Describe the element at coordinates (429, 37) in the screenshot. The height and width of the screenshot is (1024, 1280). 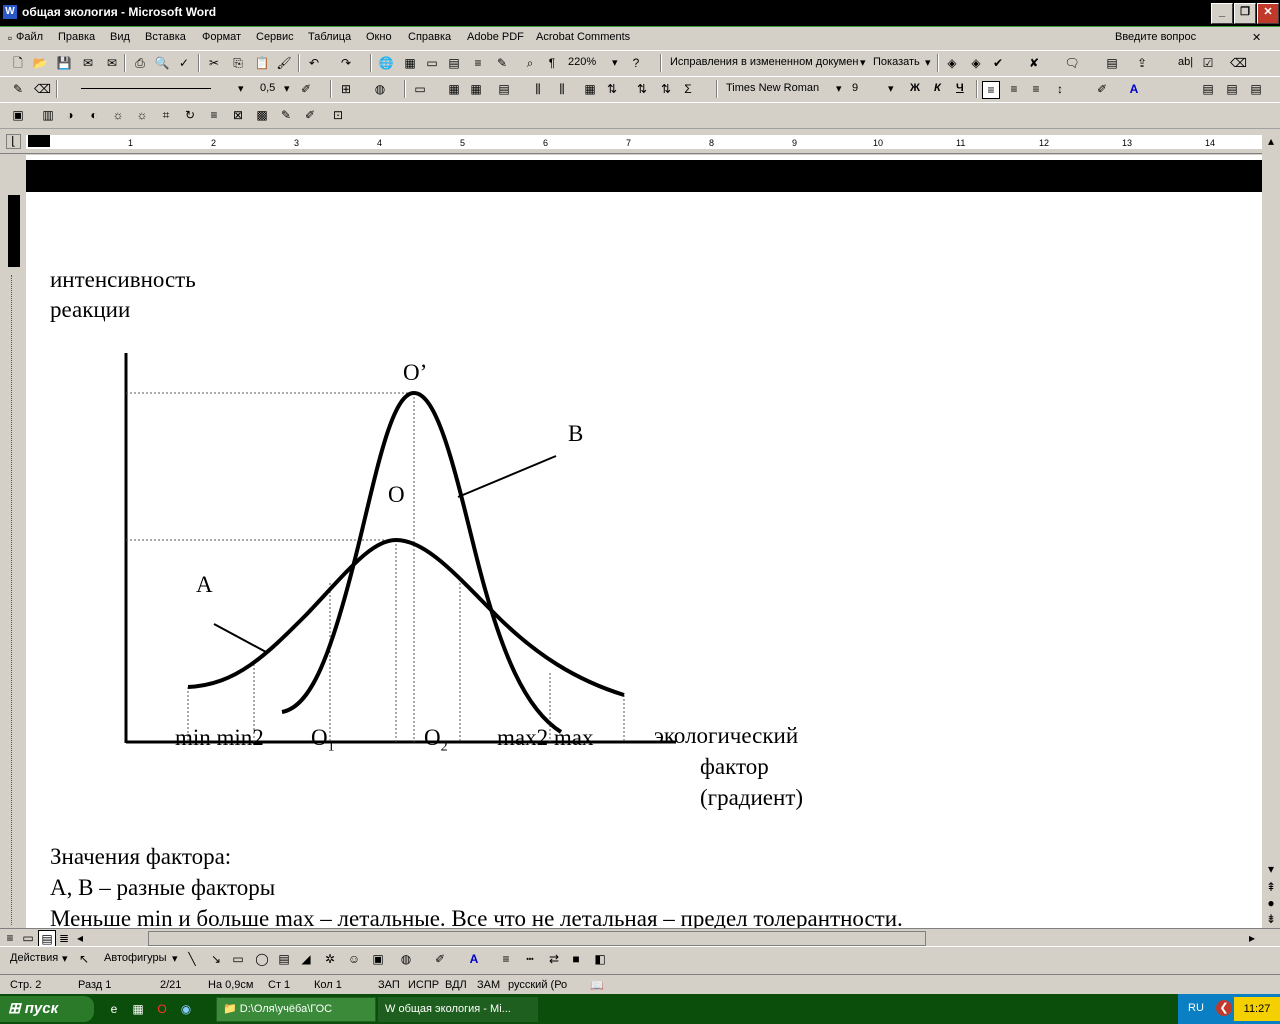
I see `menu-help: Справка` at that location.